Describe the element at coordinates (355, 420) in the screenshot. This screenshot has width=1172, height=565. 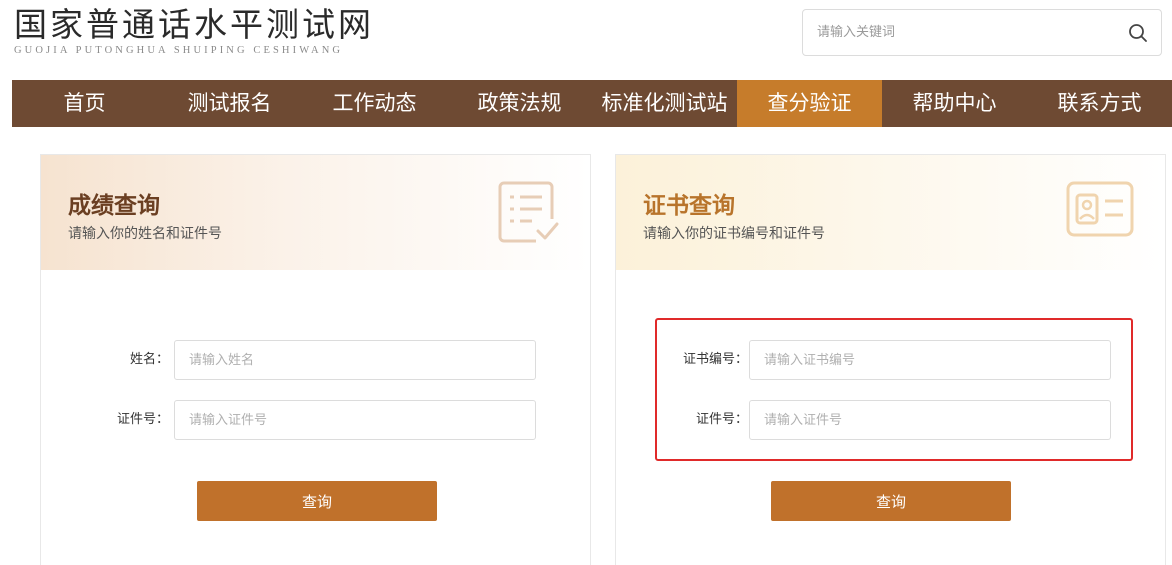
I see `score-id-input` at that location.